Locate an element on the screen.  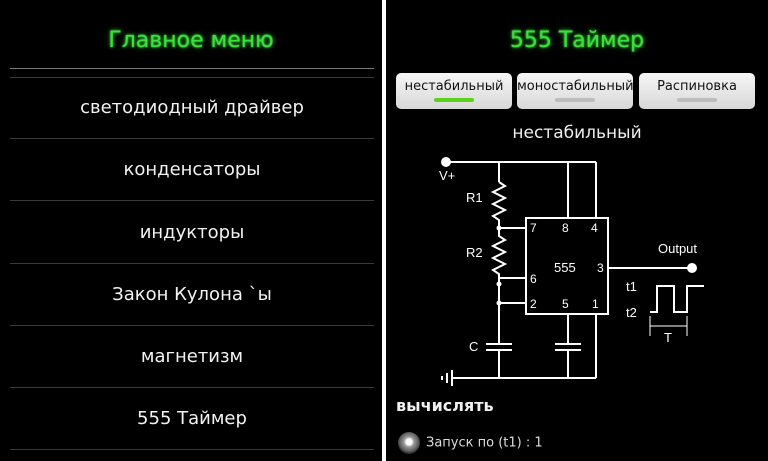
menu-item-led-driver: светодиодный драйвер is located at coordinates (192, 108).